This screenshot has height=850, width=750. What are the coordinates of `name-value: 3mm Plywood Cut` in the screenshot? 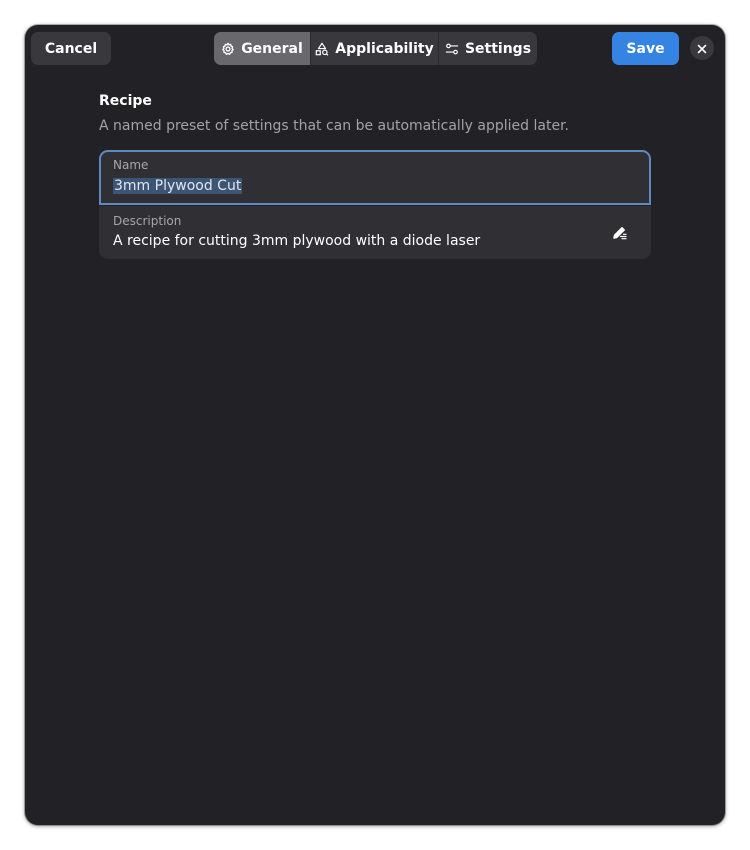 It's located at (178, 186).